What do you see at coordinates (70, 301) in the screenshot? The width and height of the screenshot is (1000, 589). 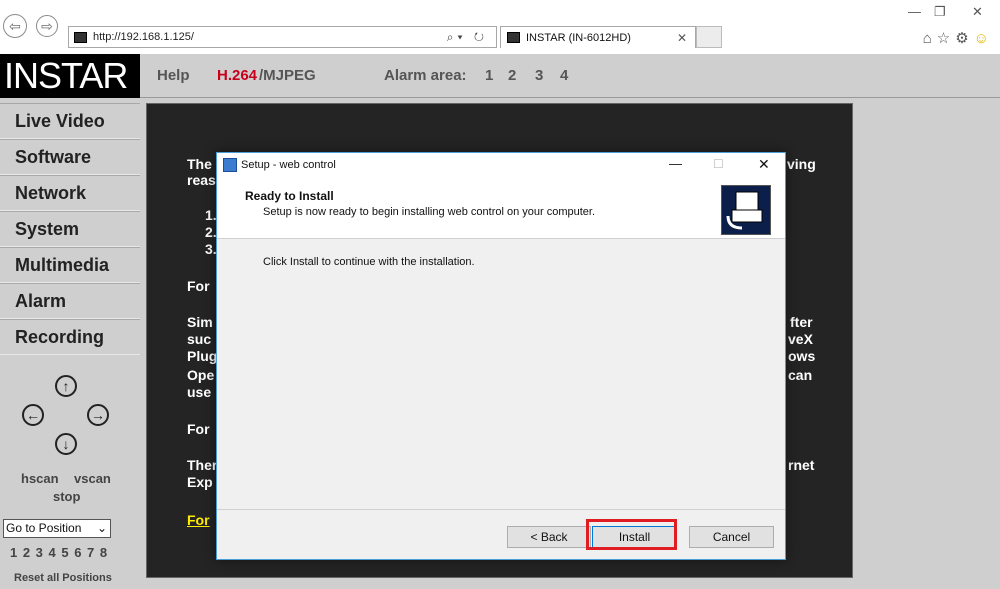 I see `sidebar-item-alarm: Alarm` at bounding box center [70, 301].